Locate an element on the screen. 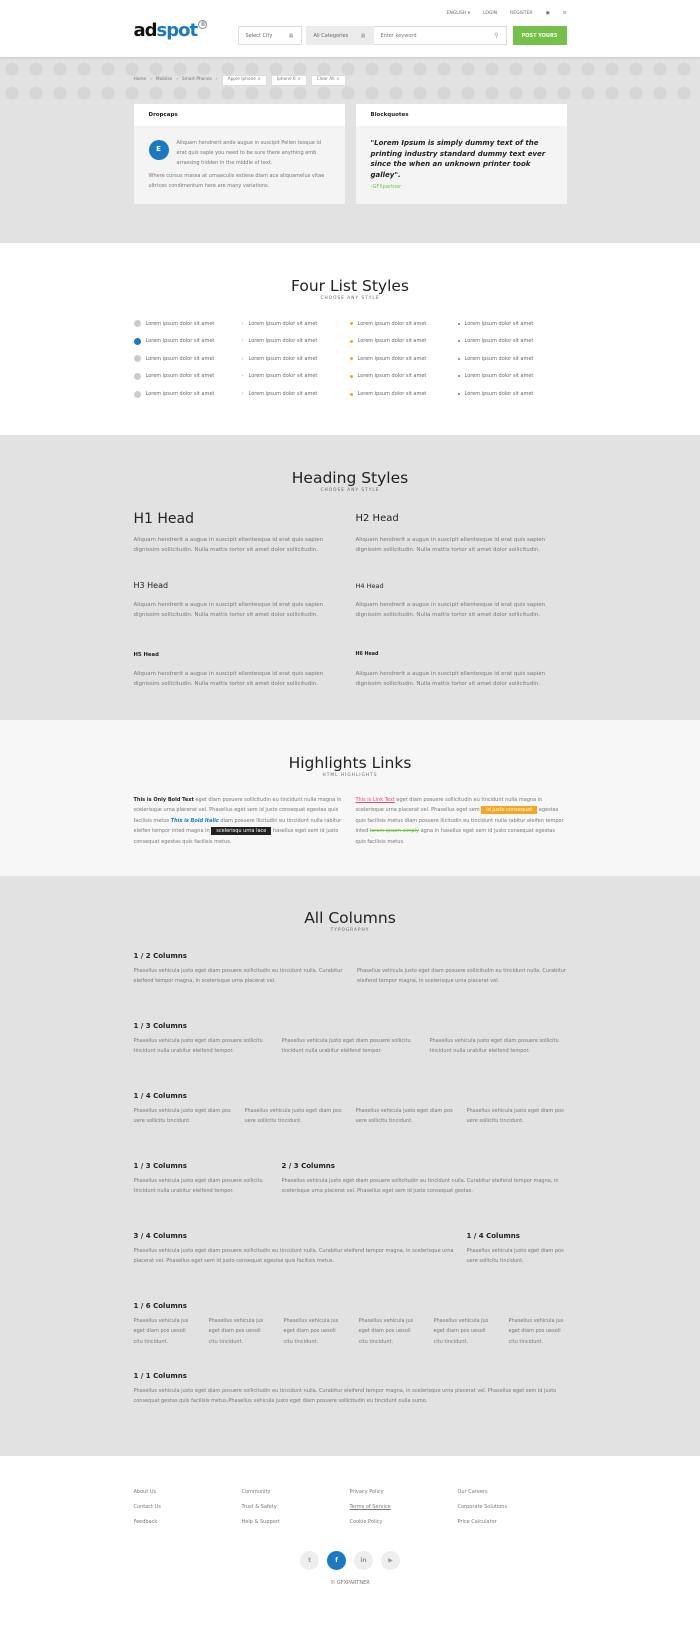  bold-italic-text: This is Bold Italic is located at coordinates (194, 820).